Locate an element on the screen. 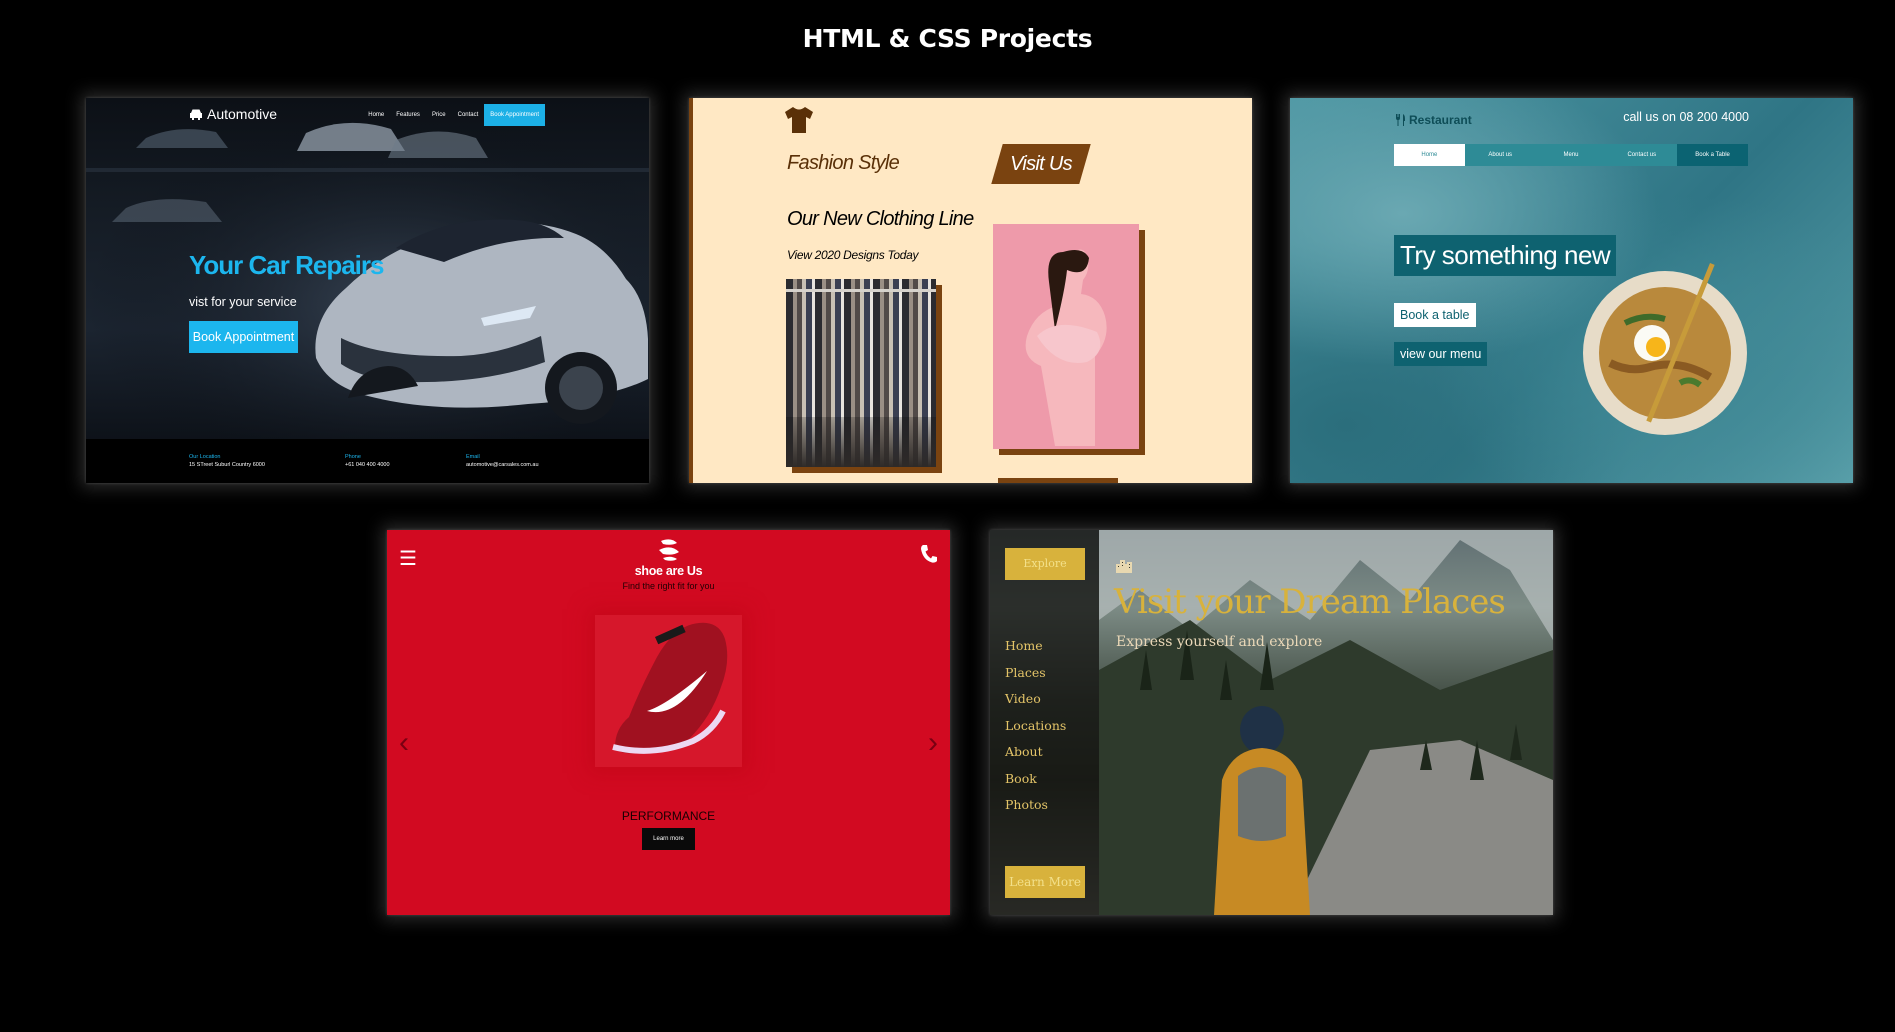  nav-item-book-table: Book a Table is located at coordinates (1712, 155).